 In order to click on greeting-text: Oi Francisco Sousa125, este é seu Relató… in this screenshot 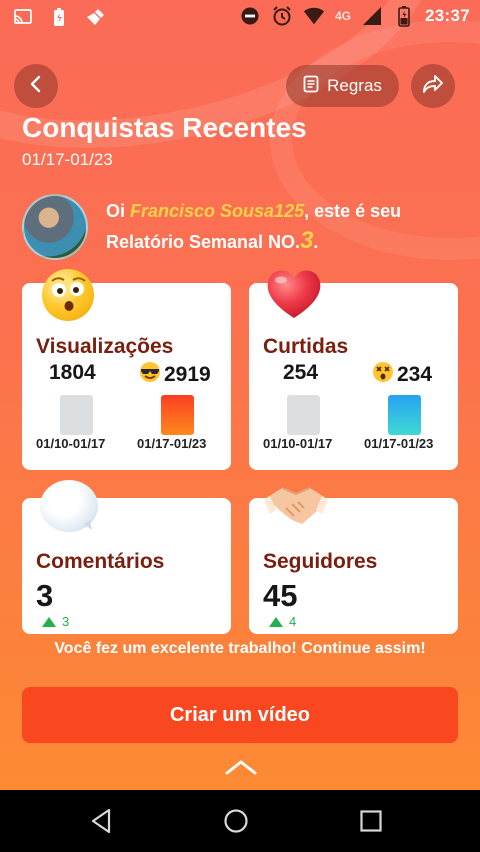, I will do `click(286, 226)`.